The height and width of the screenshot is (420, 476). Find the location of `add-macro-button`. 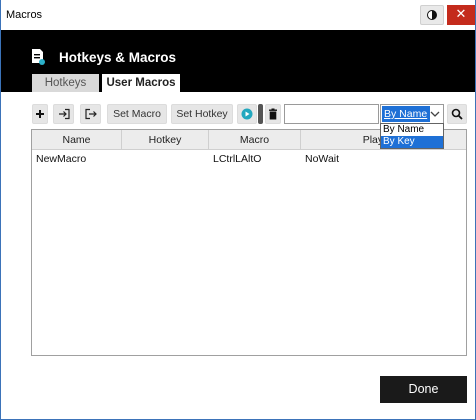

add-macro-button is located at coordinates (40, 114).